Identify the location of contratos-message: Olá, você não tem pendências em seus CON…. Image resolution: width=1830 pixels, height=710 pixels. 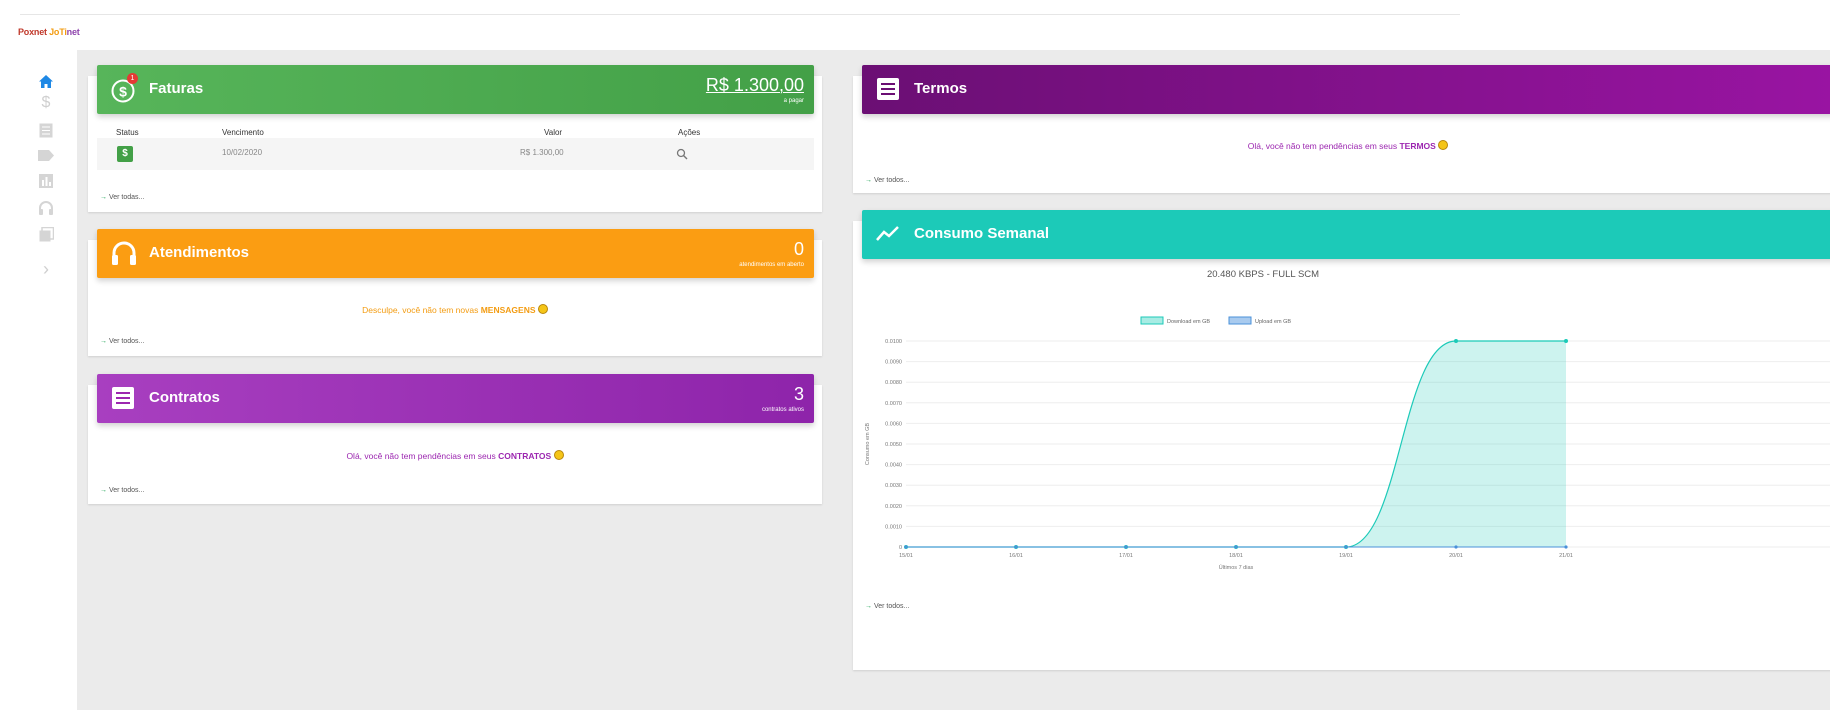
(455, 455).